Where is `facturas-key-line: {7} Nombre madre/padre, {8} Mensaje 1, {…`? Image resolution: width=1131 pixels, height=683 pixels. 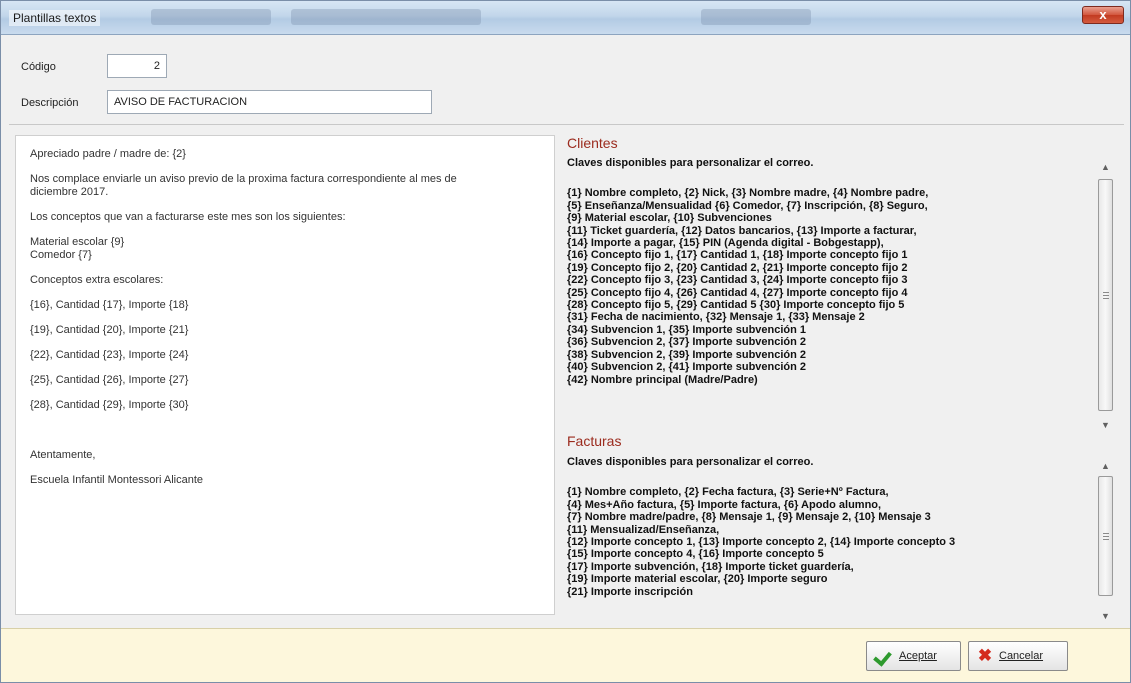
facturas-key-line: {7} Nombre madre/padre, {8} Mensaje 1, {… is located at coordinates (749, 517).